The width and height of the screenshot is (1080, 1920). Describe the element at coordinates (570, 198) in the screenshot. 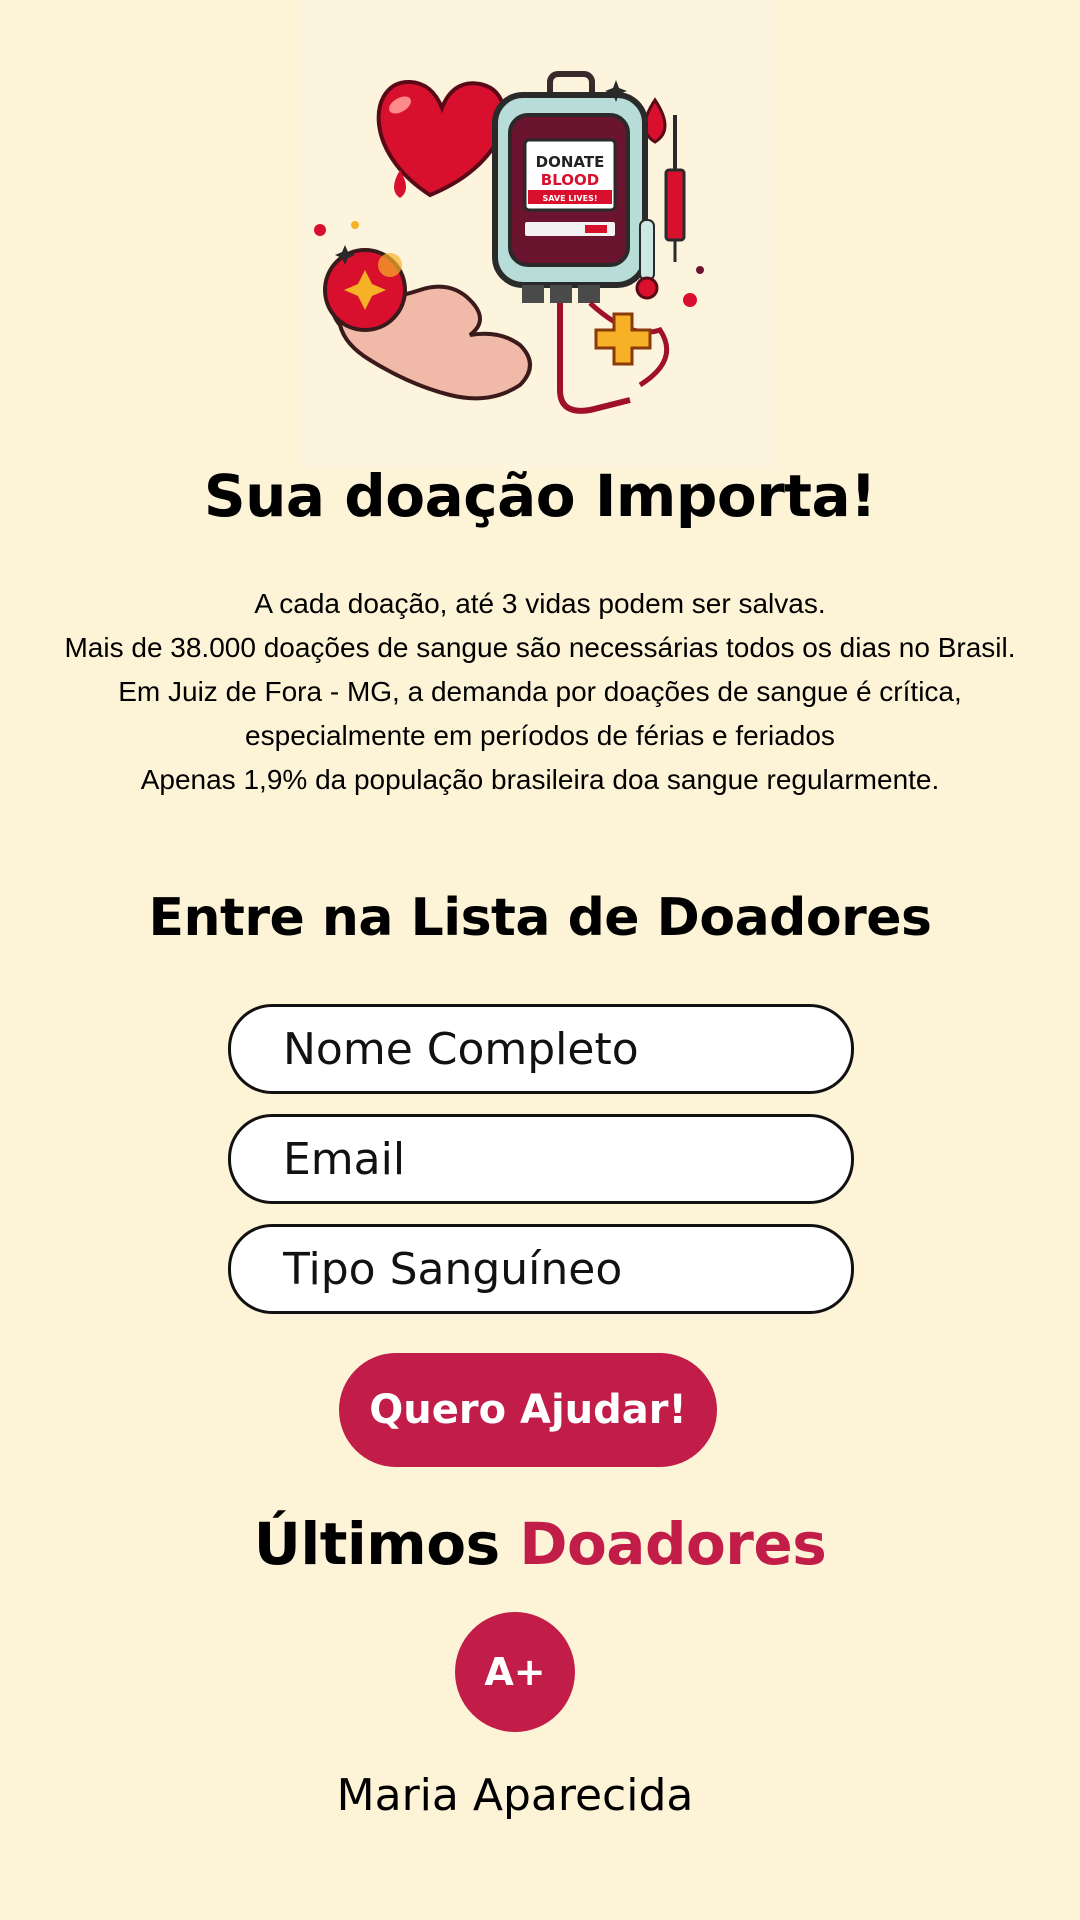

I see `svg-text: SAVE LIVES!` at that location.